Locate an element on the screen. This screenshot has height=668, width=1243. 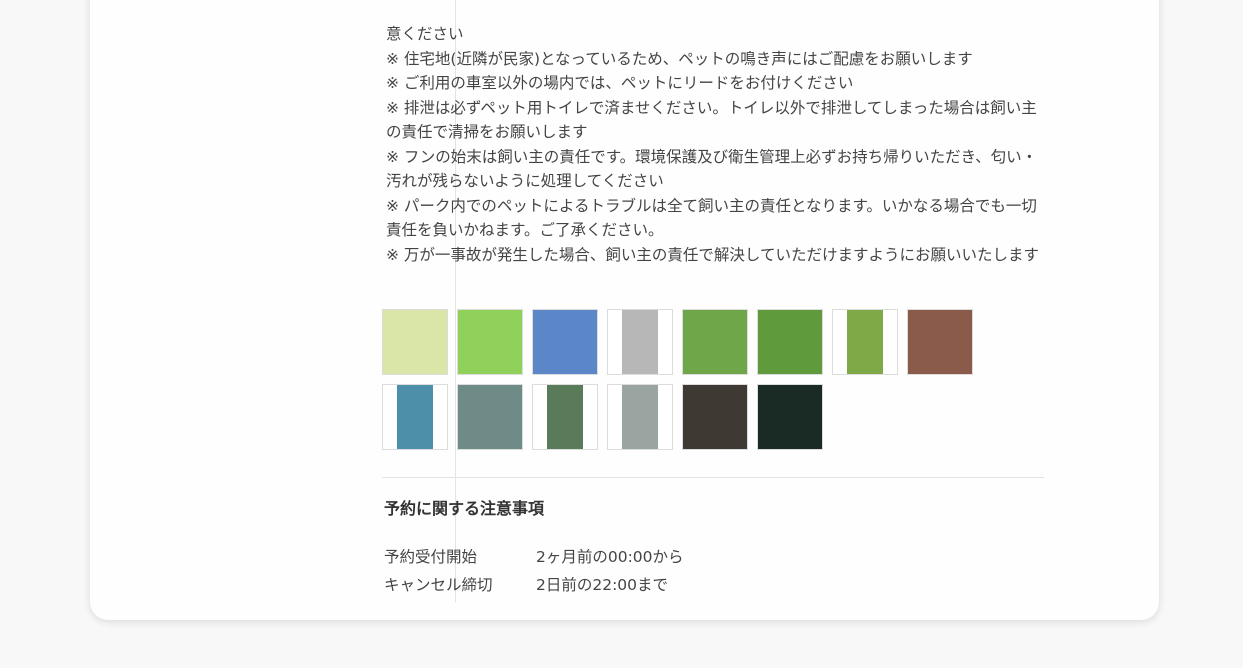
note-line: ※ 住宅地(近隣が民家)となっているため、ペットの鳴き声にはご配慮をお願いします is located at coordinates (679, 58).